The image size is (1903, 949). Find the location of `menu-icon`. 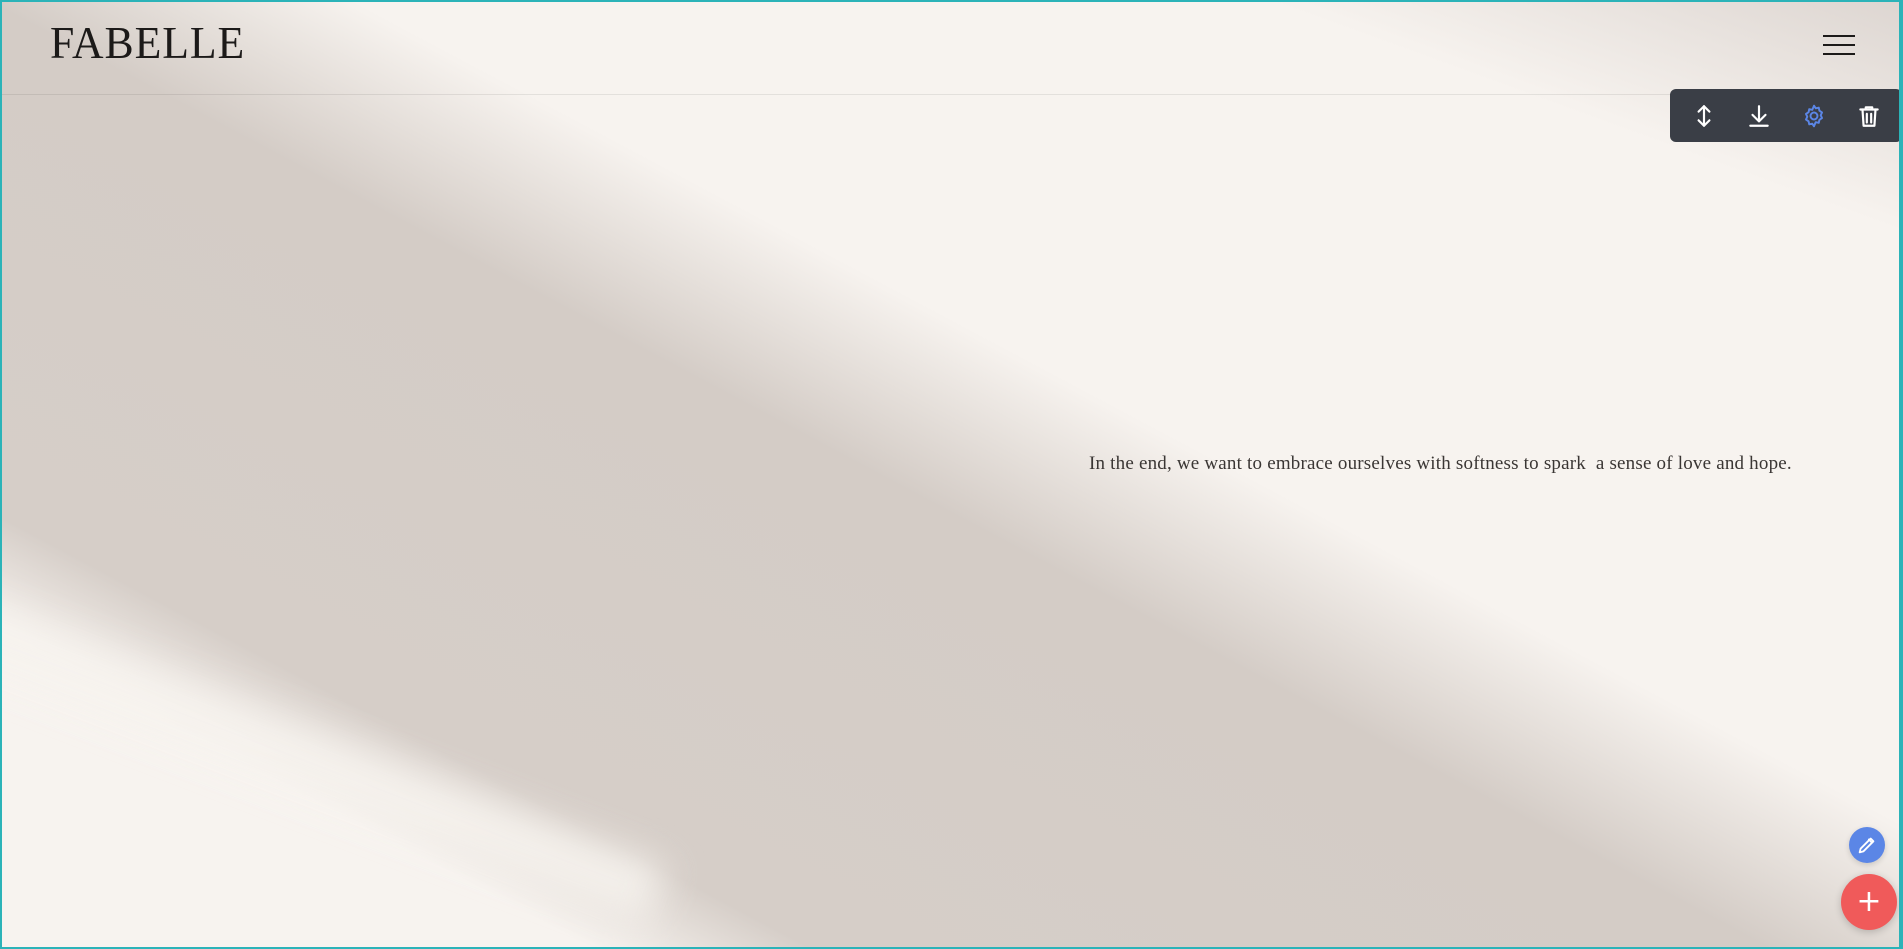

menu-icon is located at coordinates (1839, 45).